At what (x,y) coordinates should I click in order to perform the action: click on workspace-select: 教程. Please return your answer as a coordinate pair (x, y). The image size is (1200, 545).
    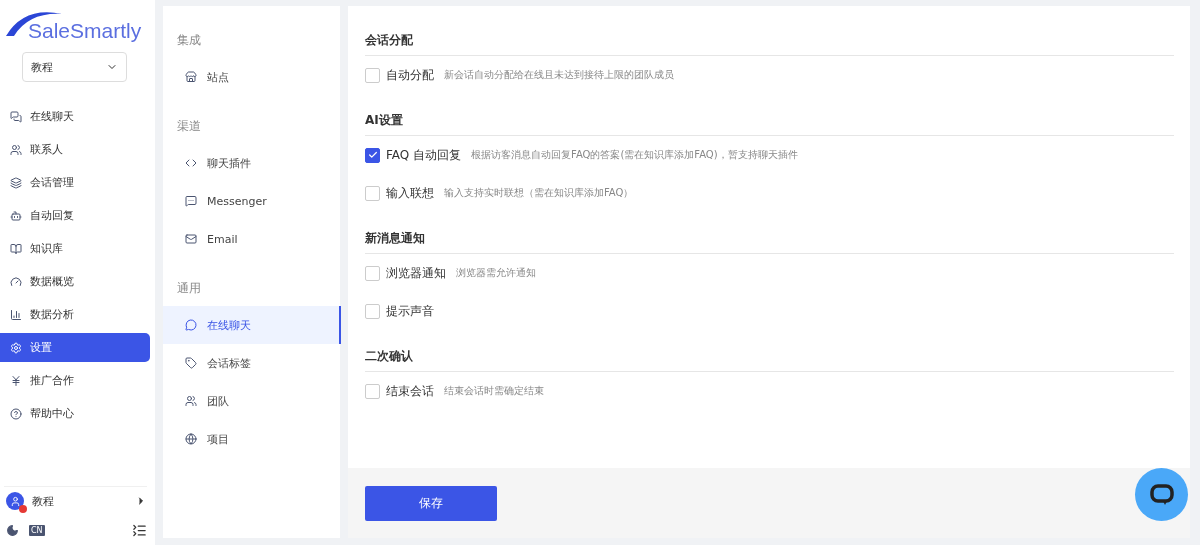
    Looking at the image, I should click on (74, 67).